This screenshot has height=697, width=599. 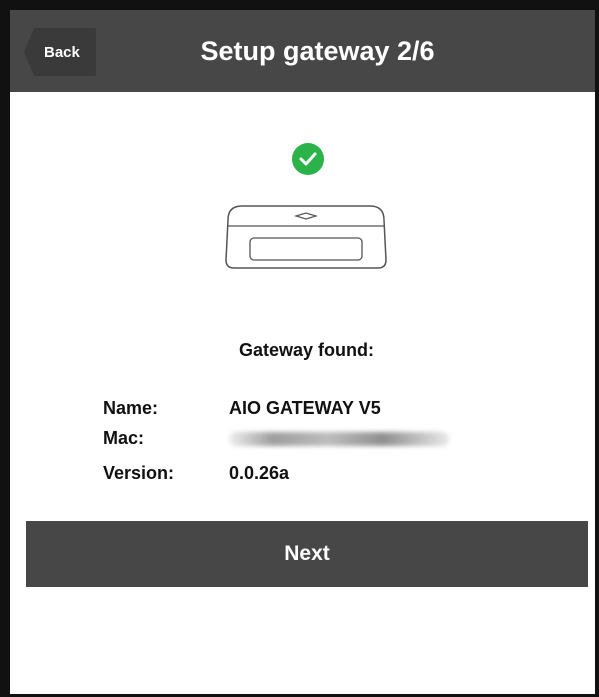 What do you see at coordinates (139, 473) in the screenshot?
I see `version-label: Version:` at bounding box center [139, 473].